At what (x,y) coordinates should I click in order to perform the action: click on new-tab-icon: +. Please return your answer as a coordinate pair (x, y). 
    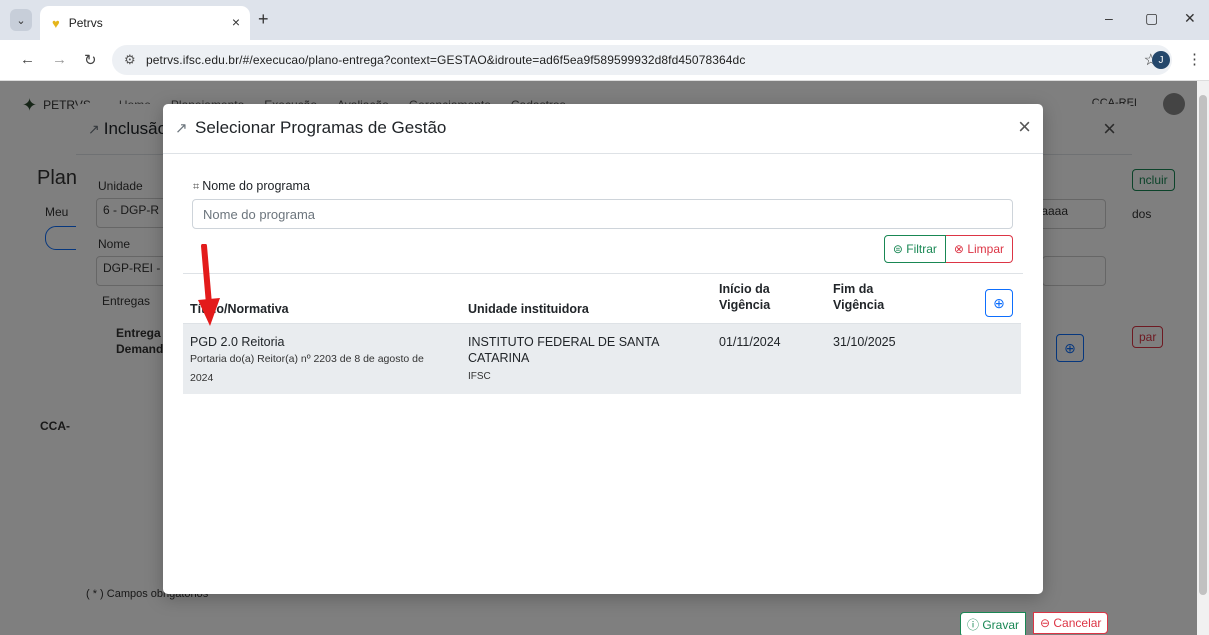
    Looking at the image, I should click on (263, 19).